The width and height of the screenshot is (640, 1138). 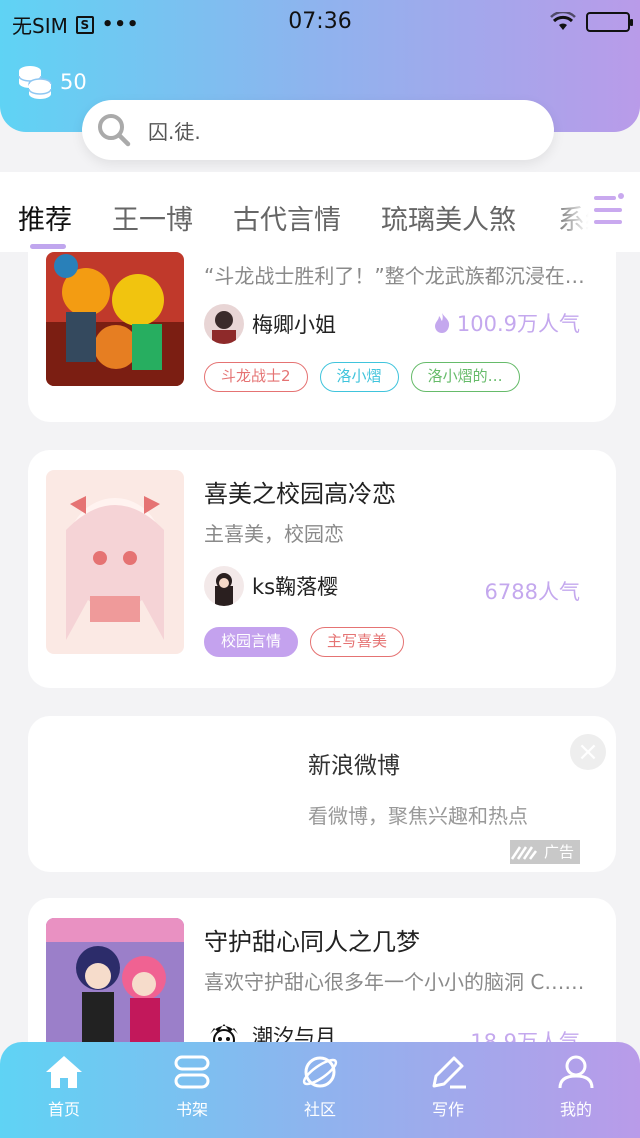 I want to click on book-desc: 主喜美，校园恋, so click(x=274, y=534).